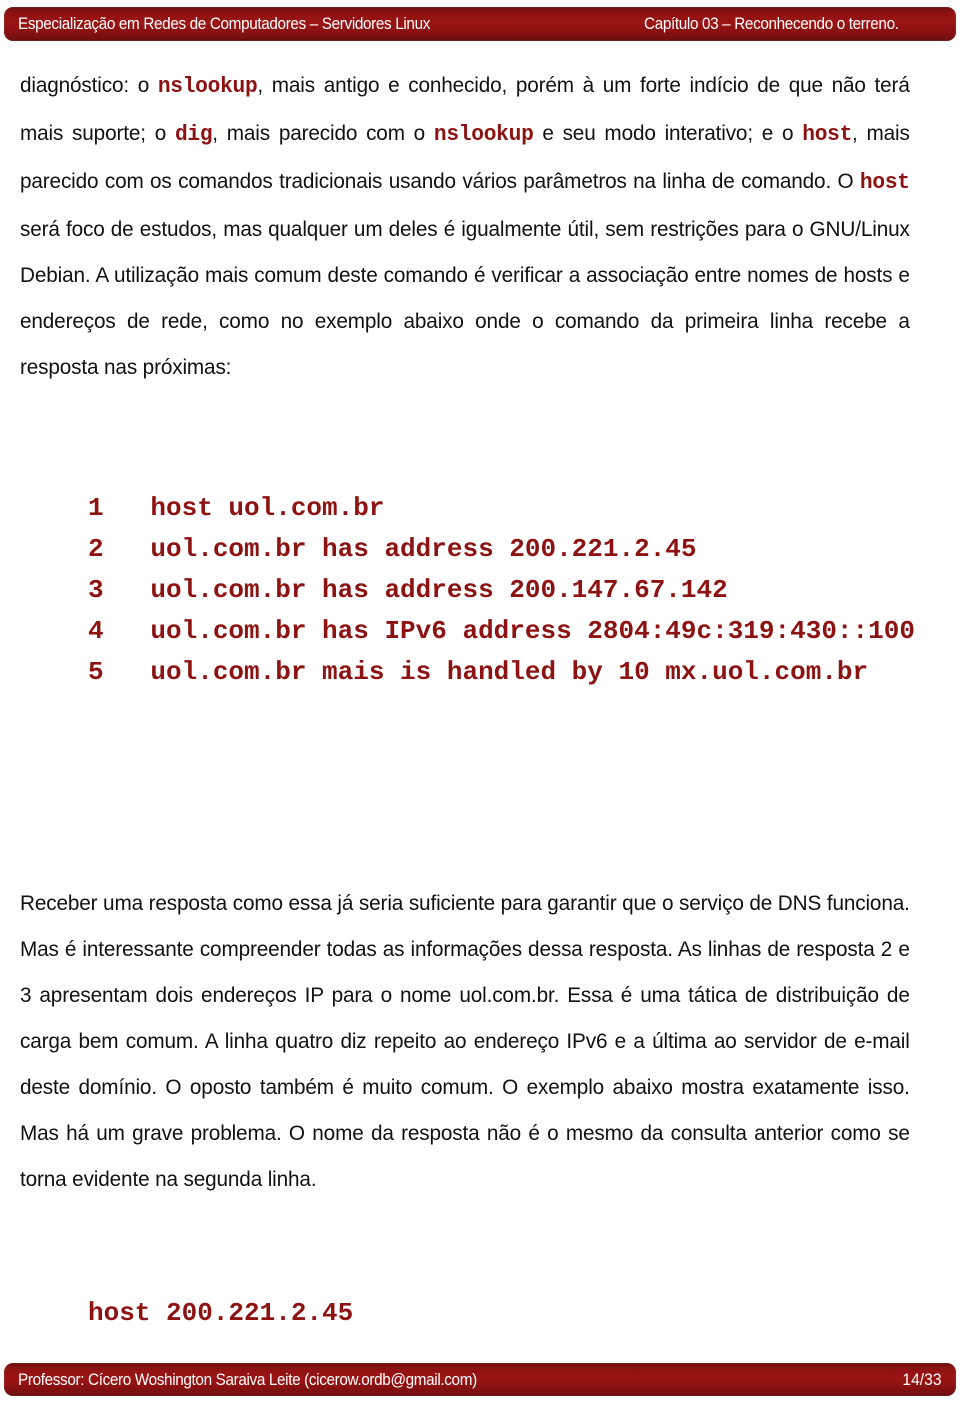 The width and height of the screenshot is (960, 1410). Describe the element at coordinates (392, 549) in the screenshot. I see `code-line: 2 uol.com.br has address 200.221.2.45` at that location.